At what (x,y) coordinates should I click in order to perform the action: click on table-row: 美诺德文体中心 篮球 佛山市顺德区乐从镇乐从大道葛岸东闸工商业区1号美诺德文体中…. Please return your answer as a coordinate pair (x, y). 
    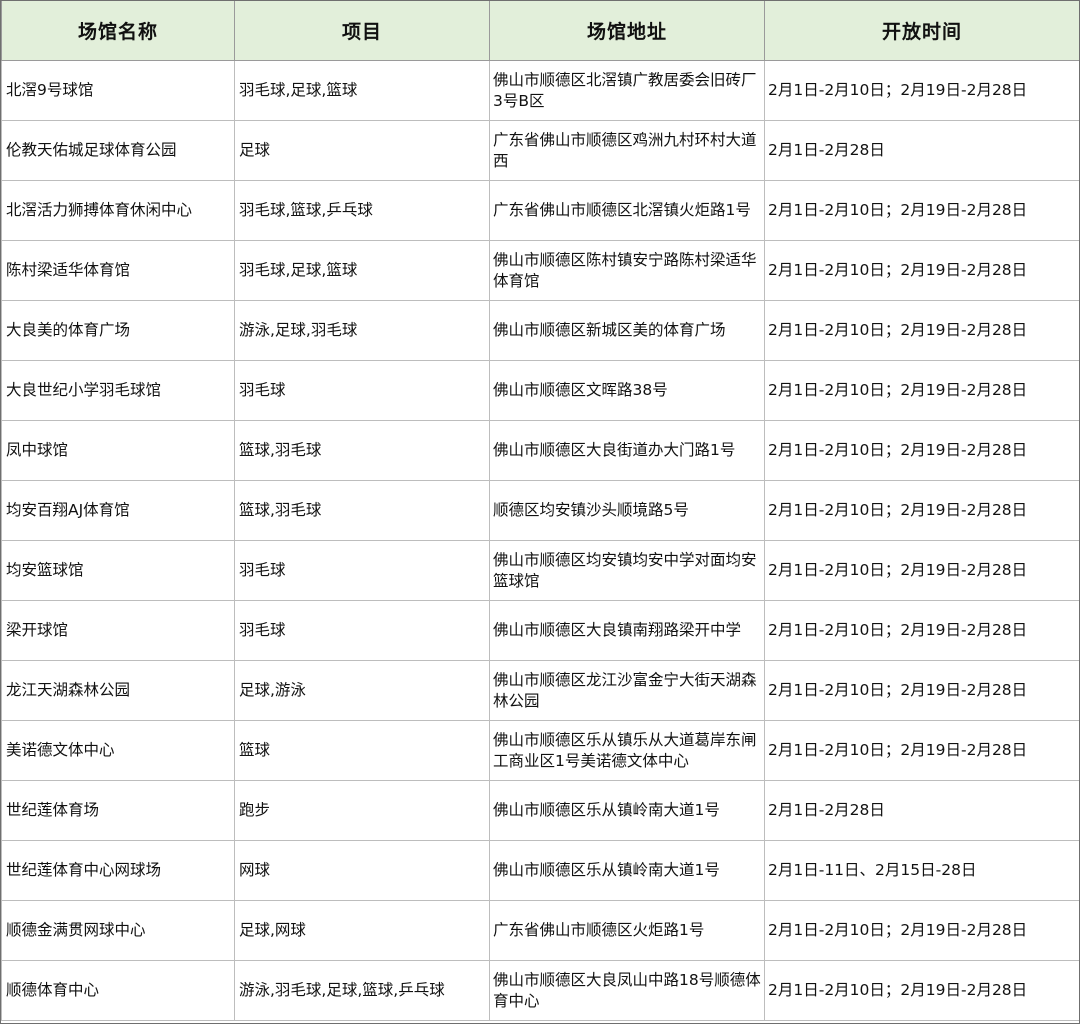
    Looking at the image, I should click on (540, 750).